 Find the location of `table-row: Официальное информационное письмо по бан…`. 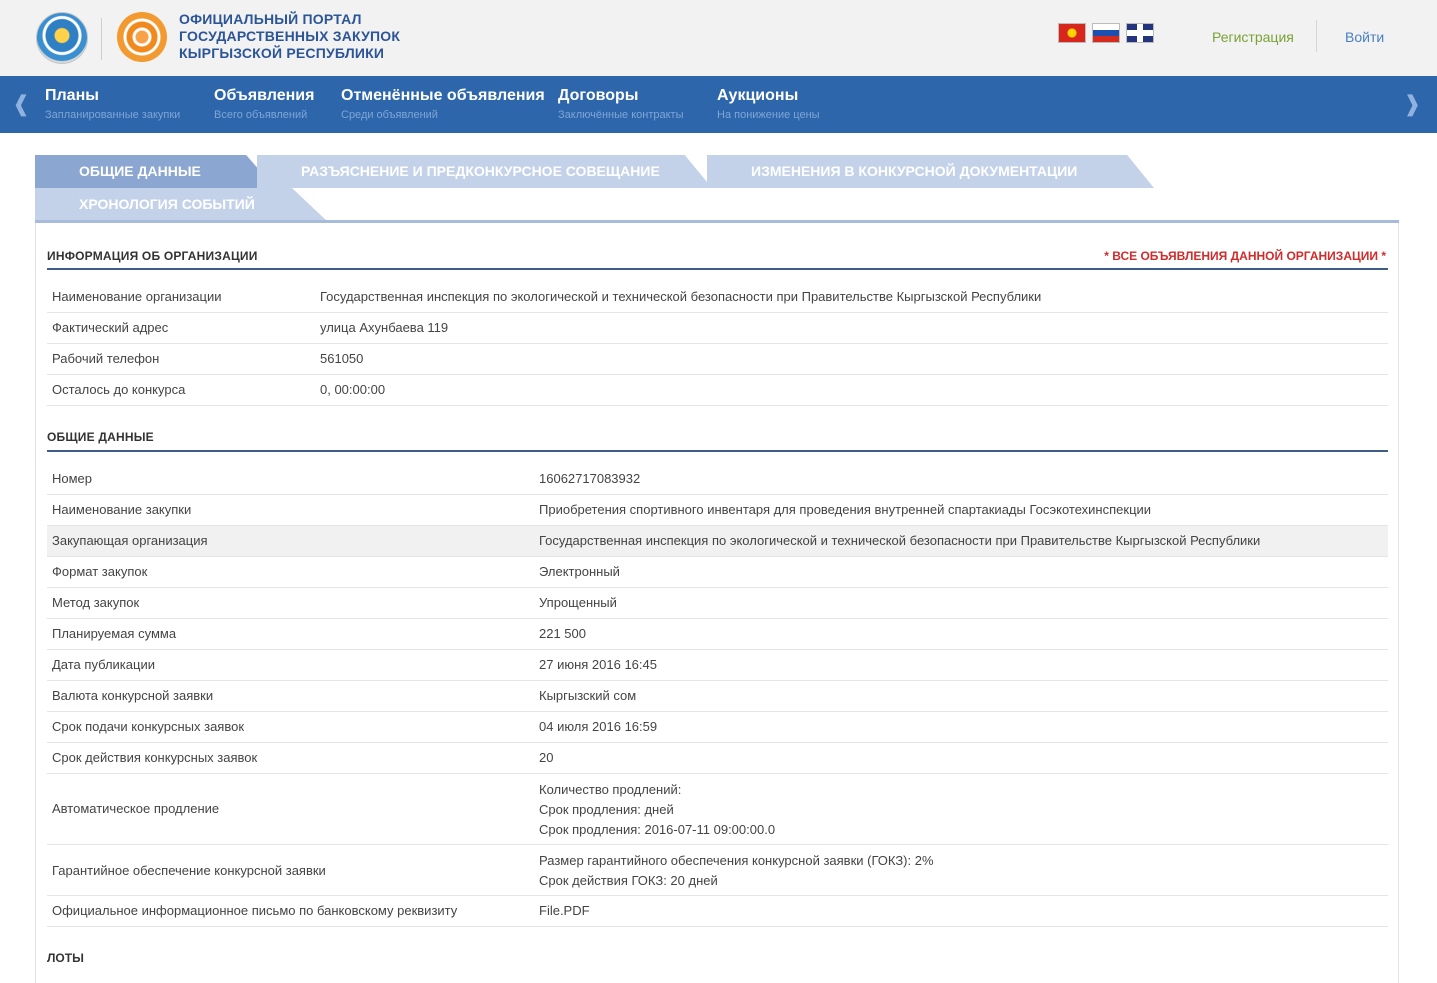

table-row: Официальное информационное письмо по бан… is located at coordinates (717, 911).